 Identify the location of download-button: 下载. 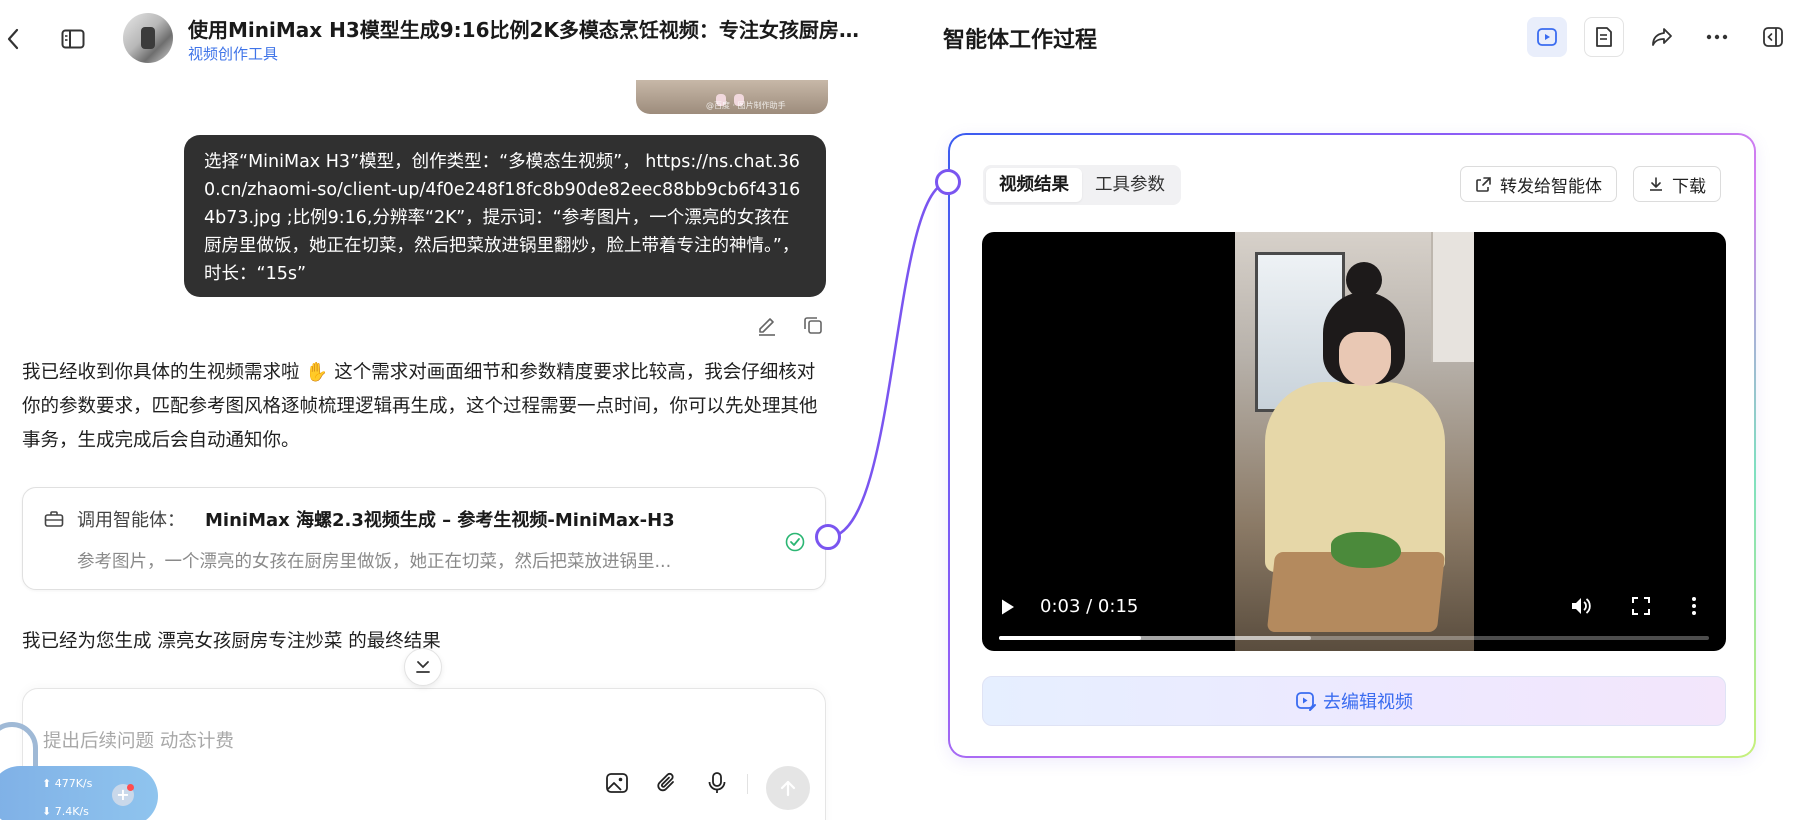
(1677, 184).